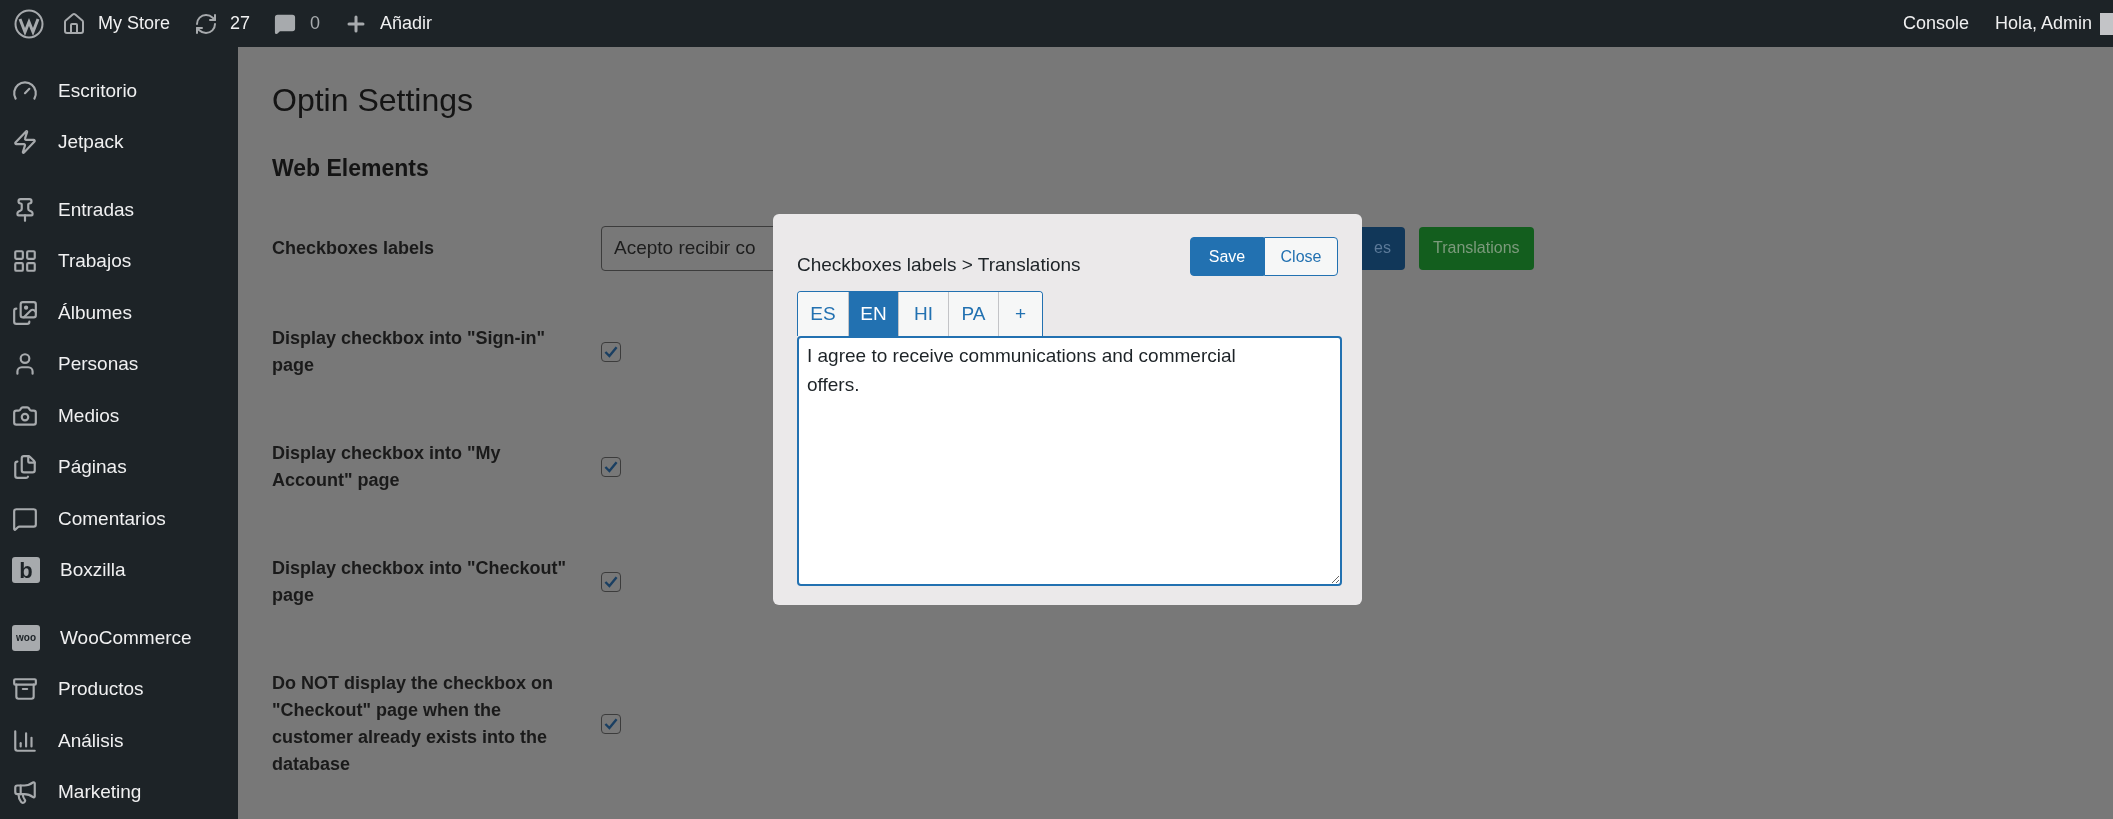 This screenshot has height=819, width=2113. I want to click on language-tab: EN, so click(873, 314).